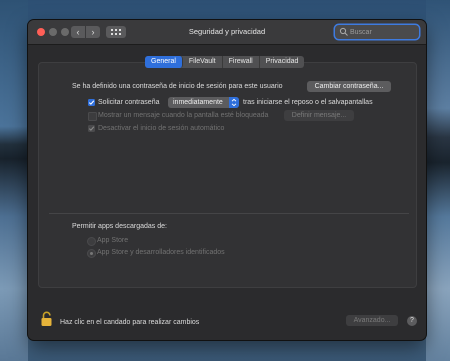  I want to click on select-arrows-icon, so click(234, 102).